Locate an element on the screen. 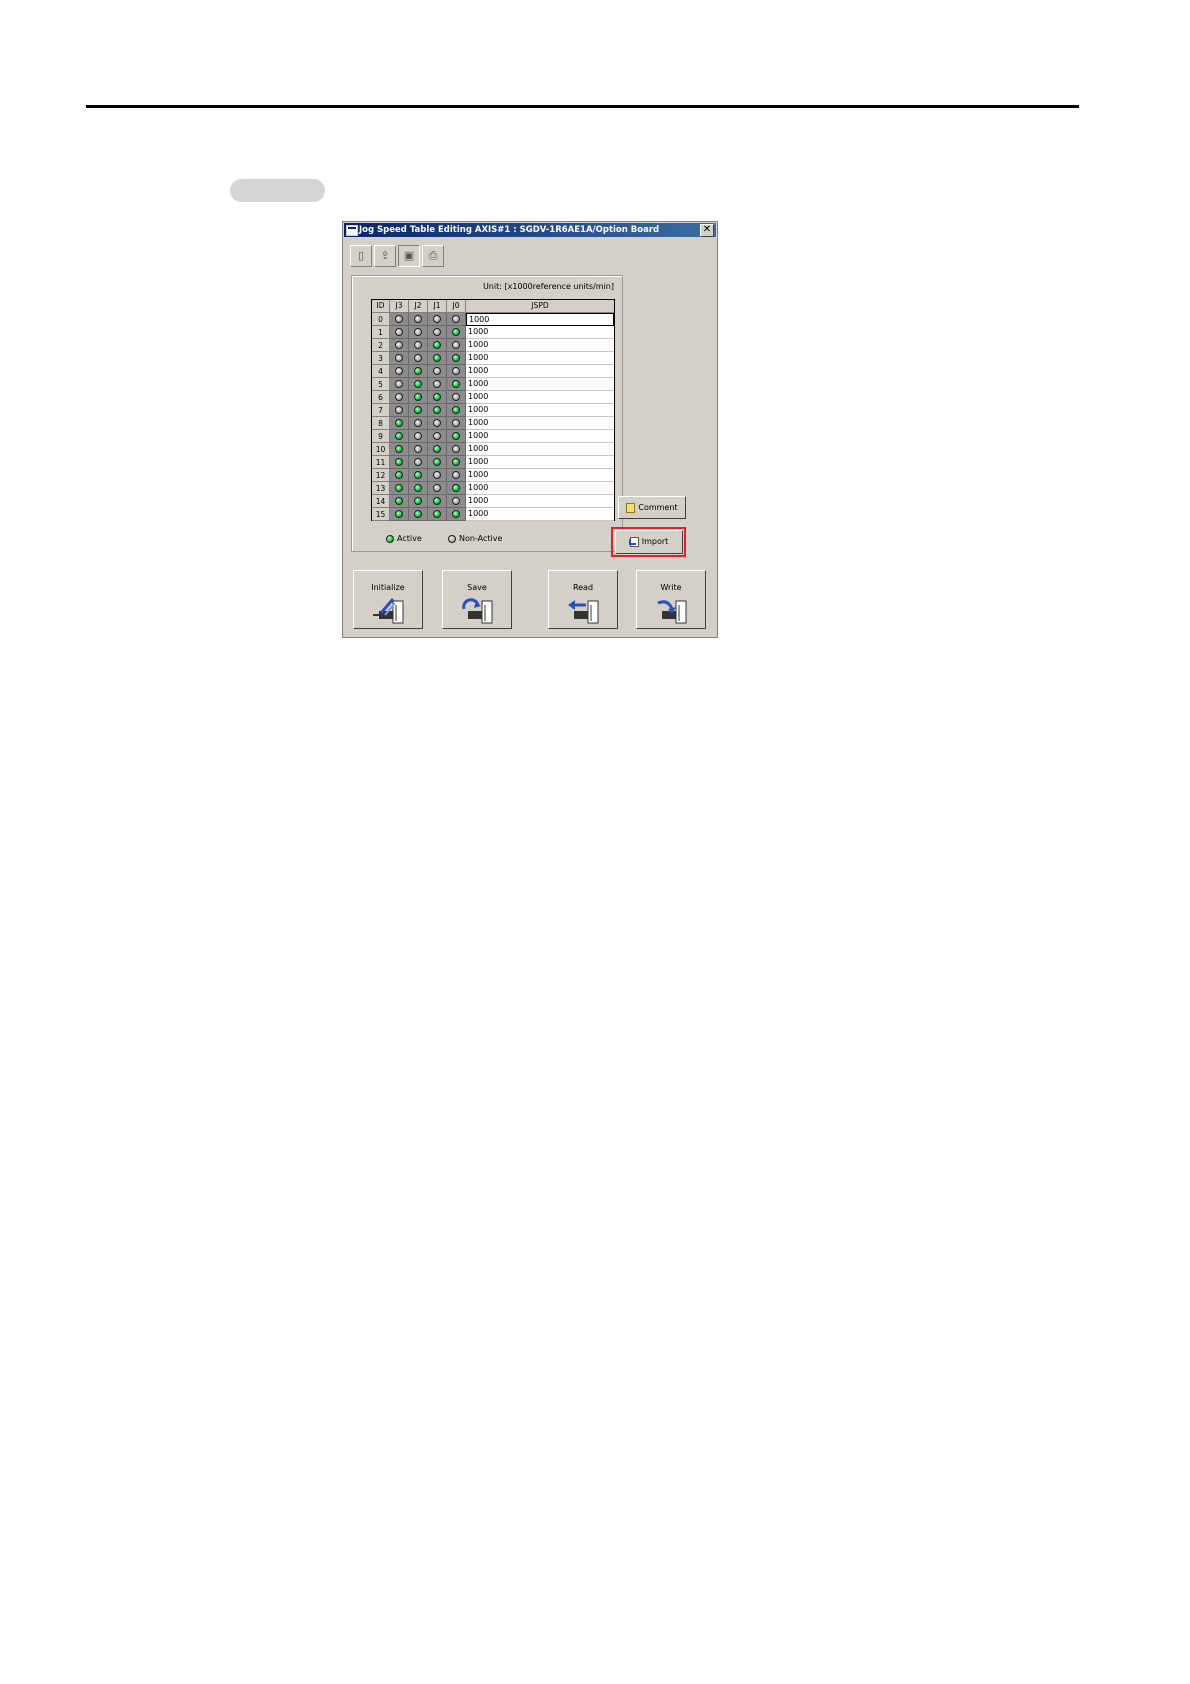 This screenshot has height=1684, width=1190. table-row: 12 1000 is located at coordinates (493, 475).